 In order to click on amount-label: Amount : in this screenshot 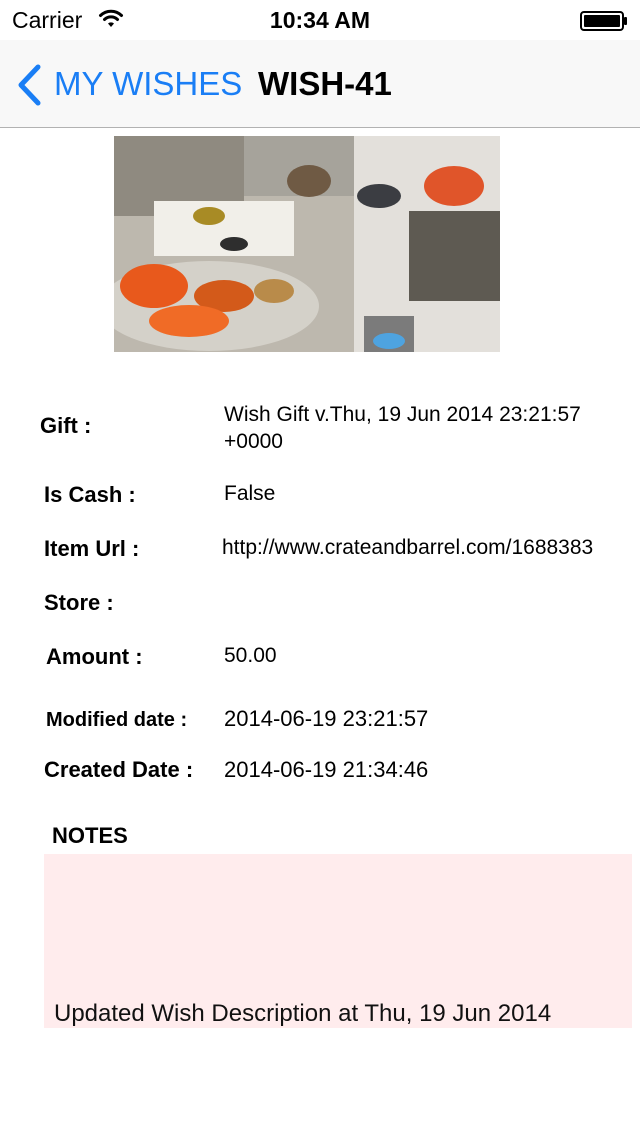, I will do `click(94, 656)`.